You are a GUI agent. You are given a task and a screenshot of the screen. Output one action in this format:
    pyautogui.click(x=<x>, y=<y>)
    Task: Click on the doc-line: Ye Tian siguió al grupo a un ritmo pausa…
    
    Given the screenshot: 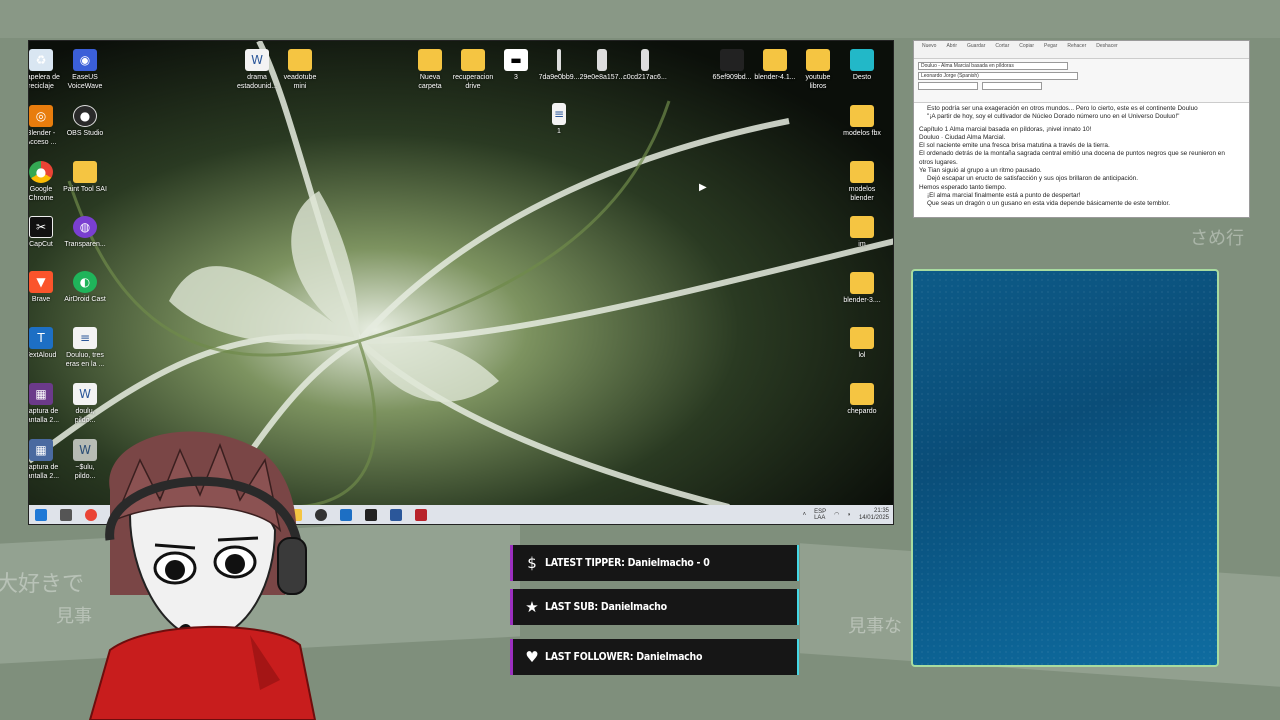 What is the action you would take?
    pyautogui.click(x=980, y=171)
    